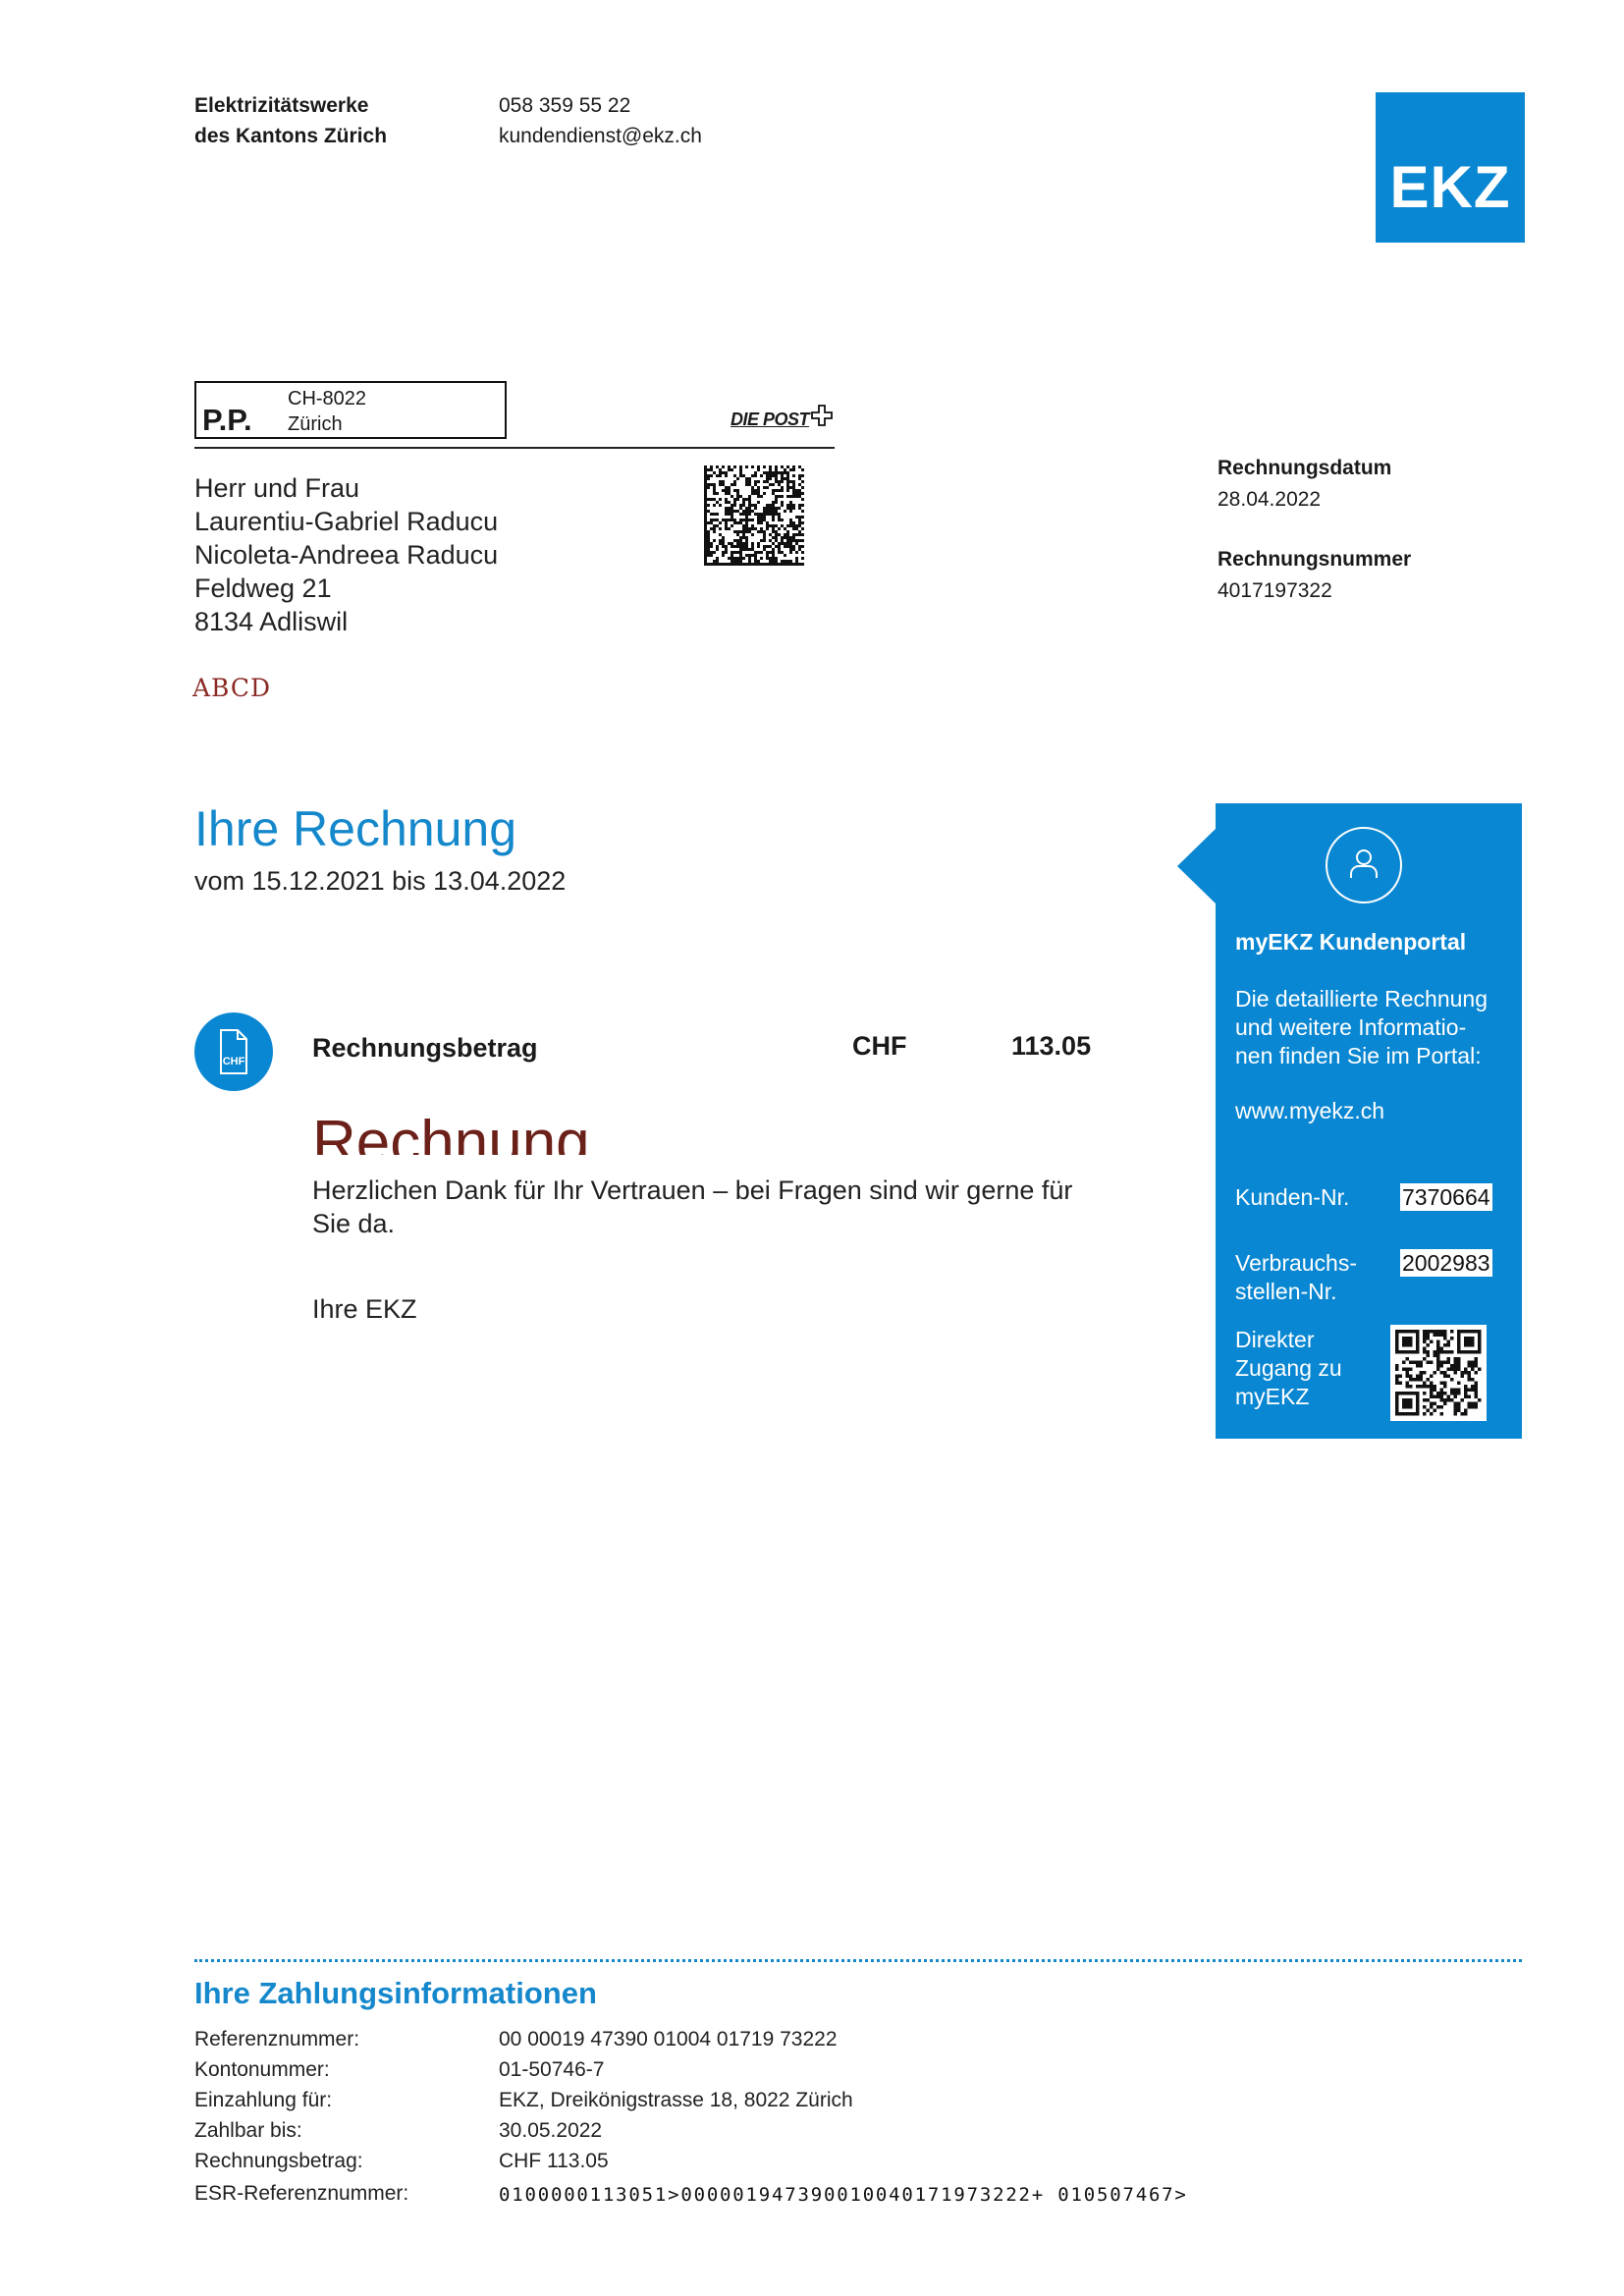 The width and height of the screenshot is (1624, 2296). What do you see at coordinates (1296, 1263) in the screenshot?
I see `site-number-label-line1: Verbrauchs-` at bounding box center [1296, 1263].